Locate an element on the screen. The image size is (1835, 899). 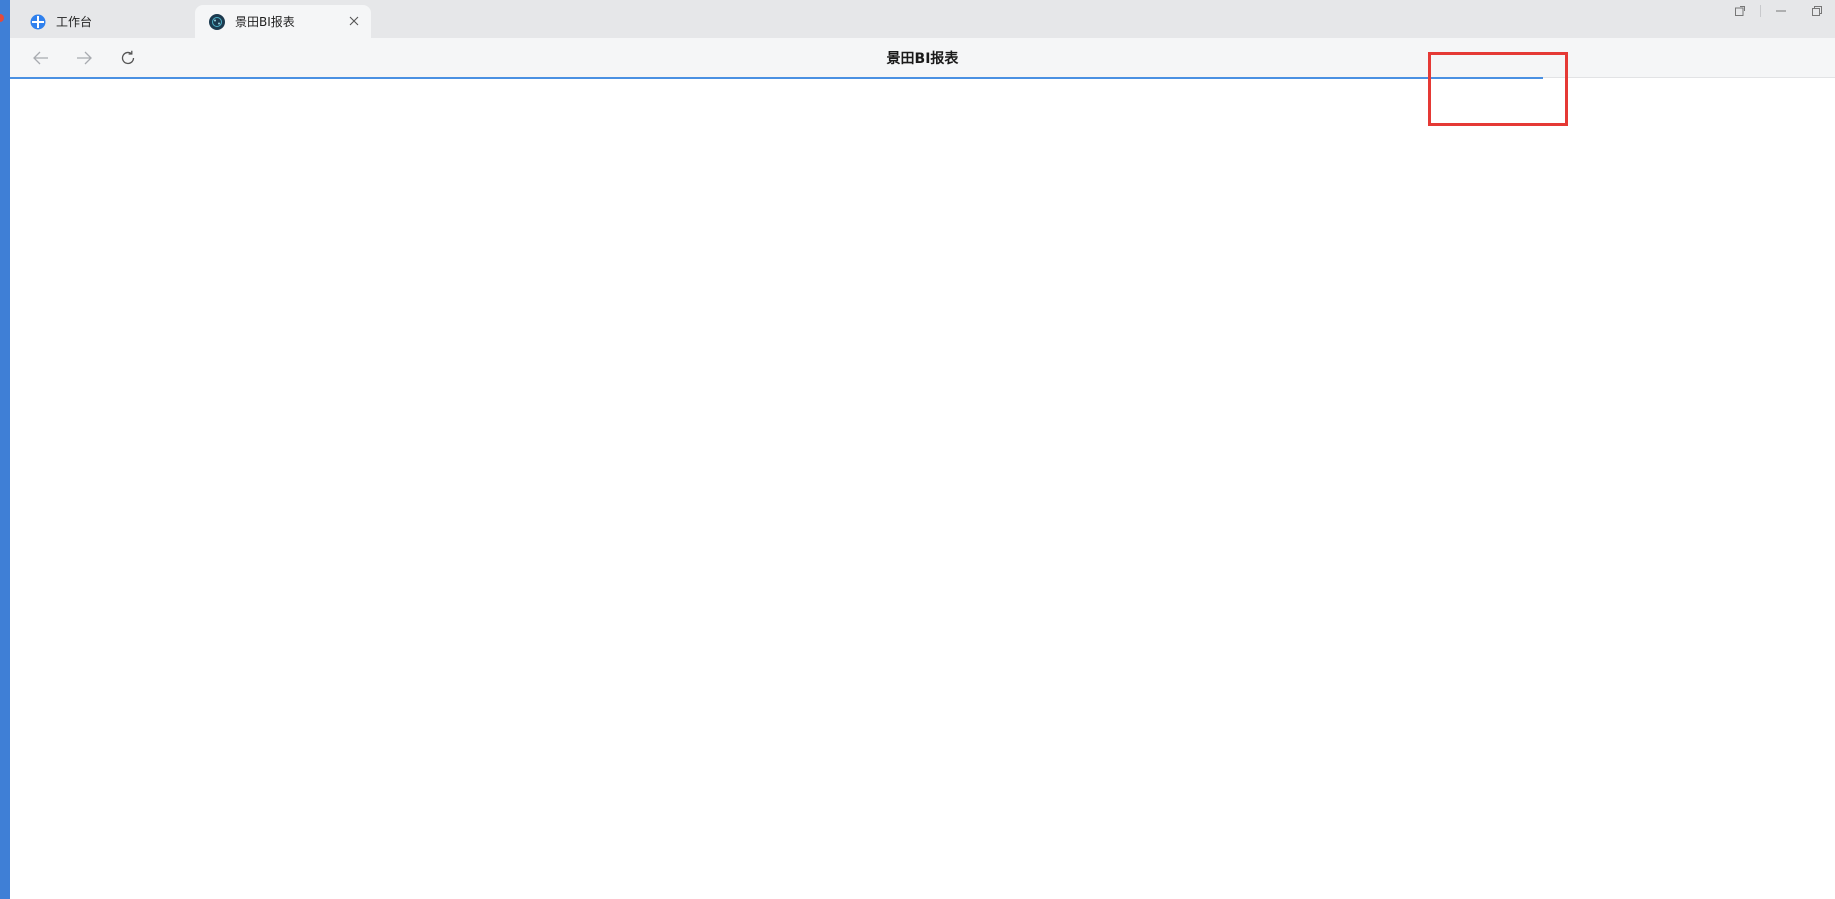
status-dot is located at coordinates (2, 18).